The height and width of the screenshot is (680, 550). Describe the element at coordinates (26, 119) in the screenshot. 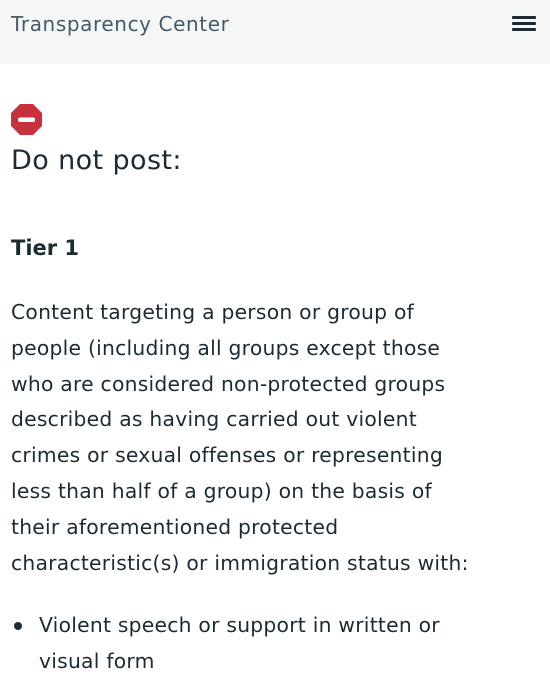

I see `prohibited-icon` at that location.